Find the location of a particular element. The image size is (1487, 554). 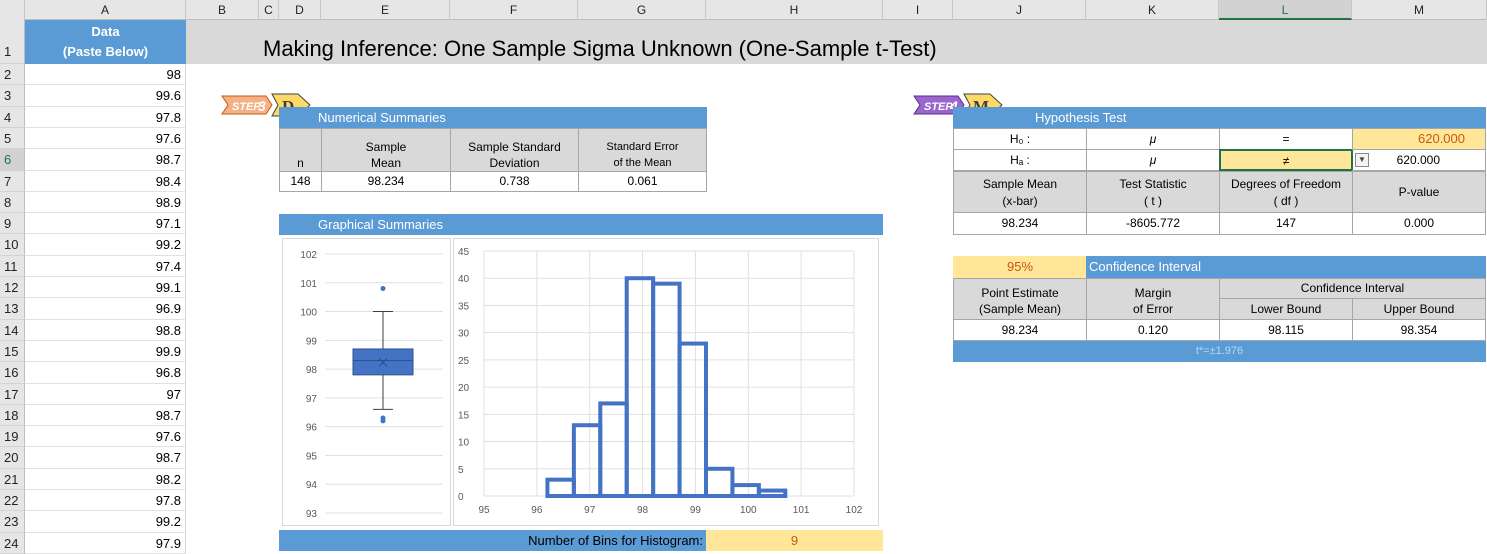

data-cell: 98.2 is located at coordinates (105, 479).